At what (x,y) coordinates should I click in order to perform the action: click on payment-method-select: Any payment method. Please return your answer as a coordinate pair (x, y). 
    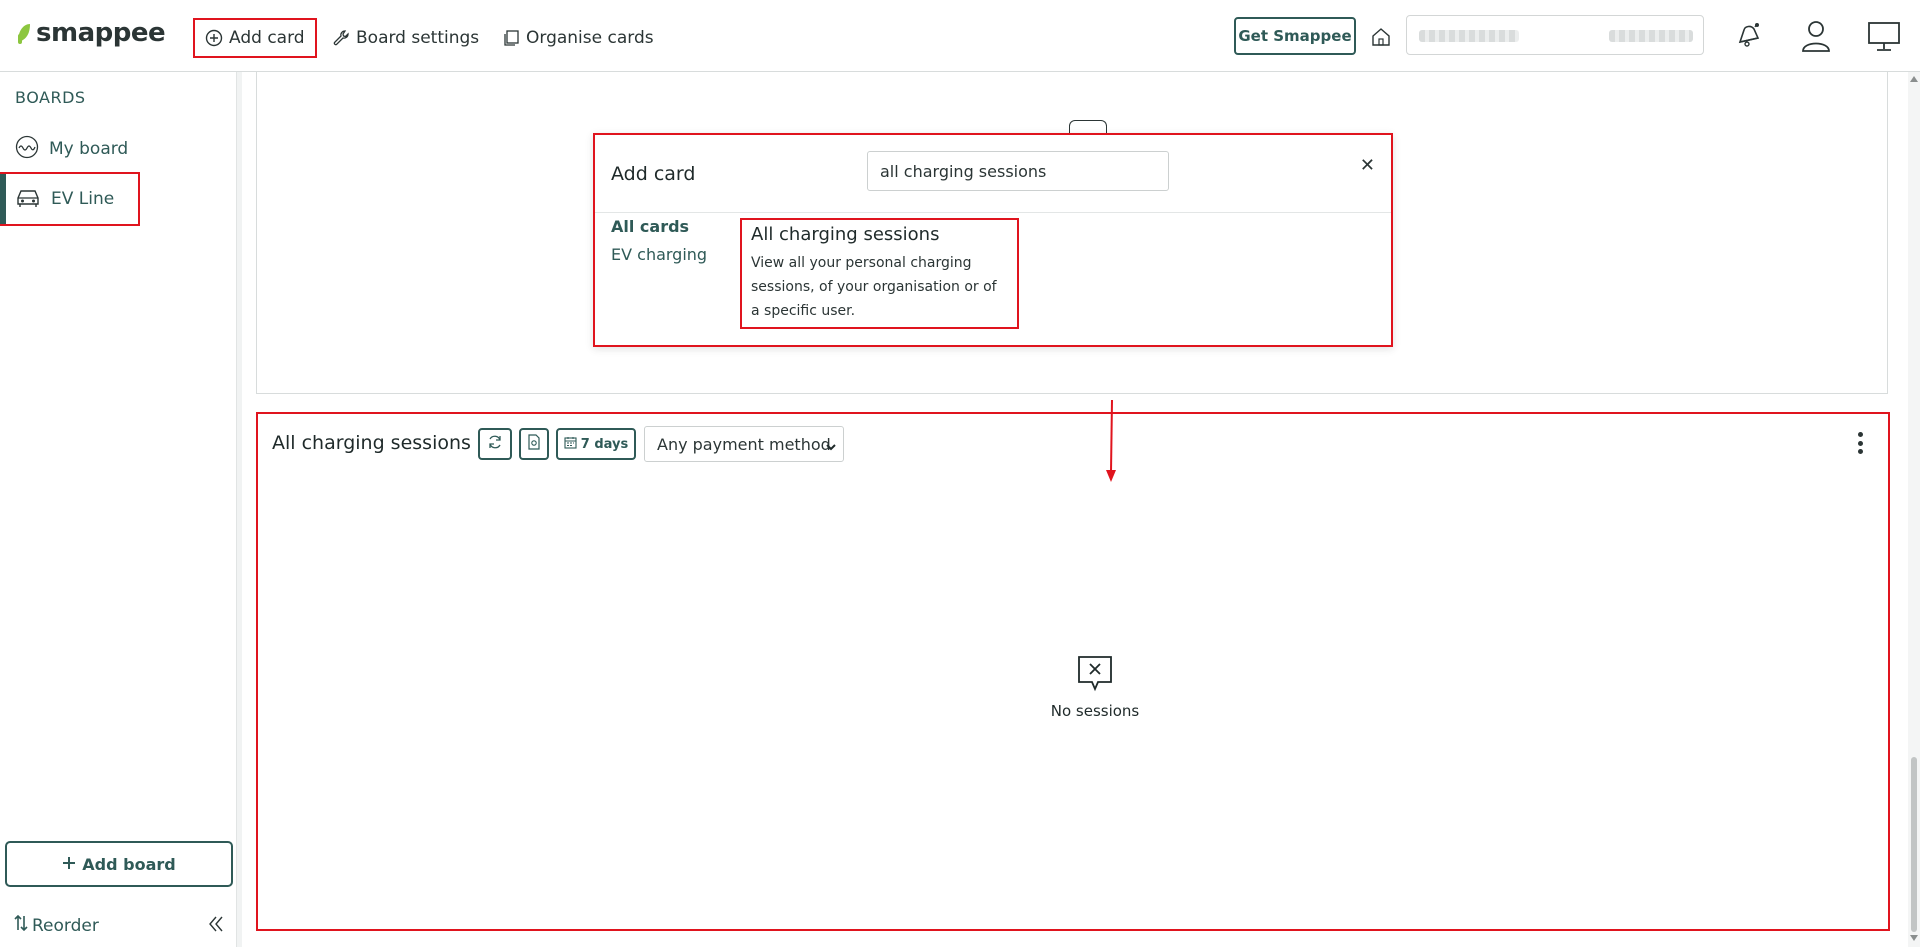
    Looking at the image, I should click on (744, 444).